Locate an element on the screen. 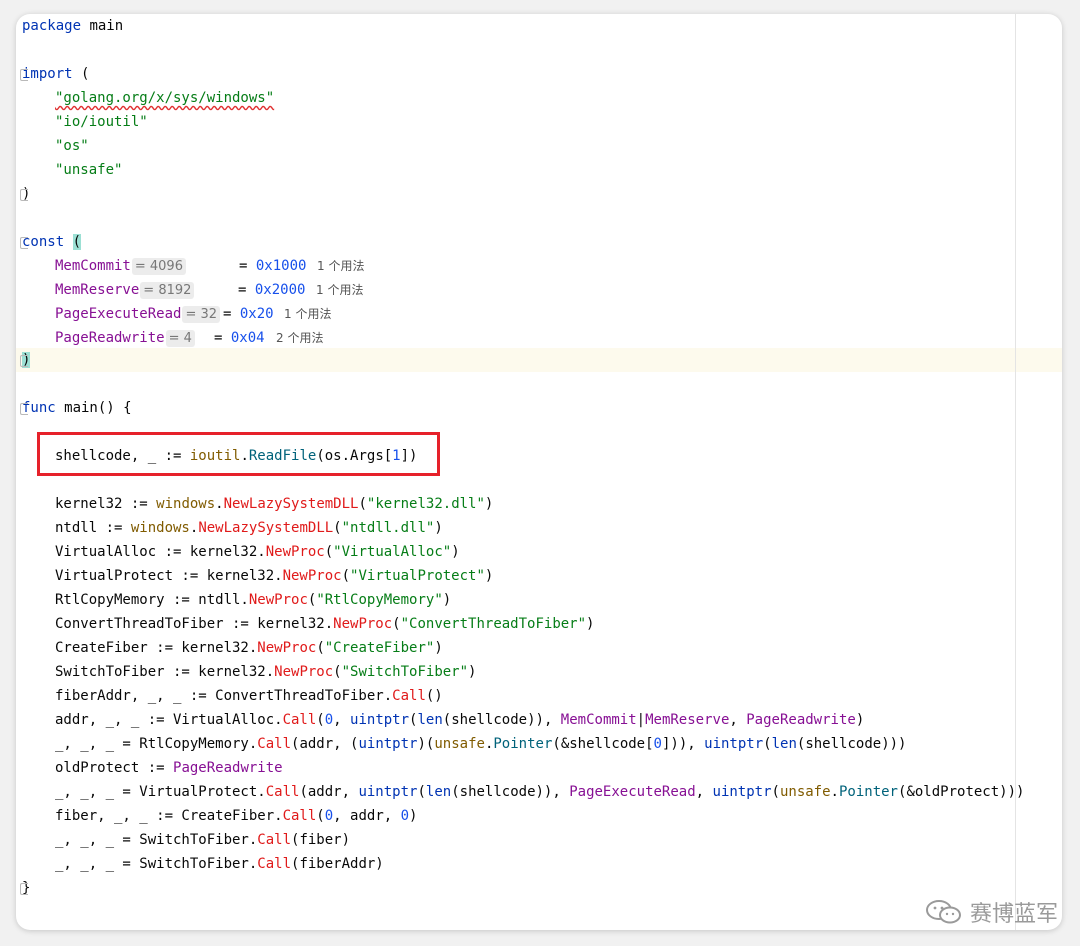 The height and width of the screenshot is (946, 1080). code-line-const-close: ) is located at coordinates (25, 360).